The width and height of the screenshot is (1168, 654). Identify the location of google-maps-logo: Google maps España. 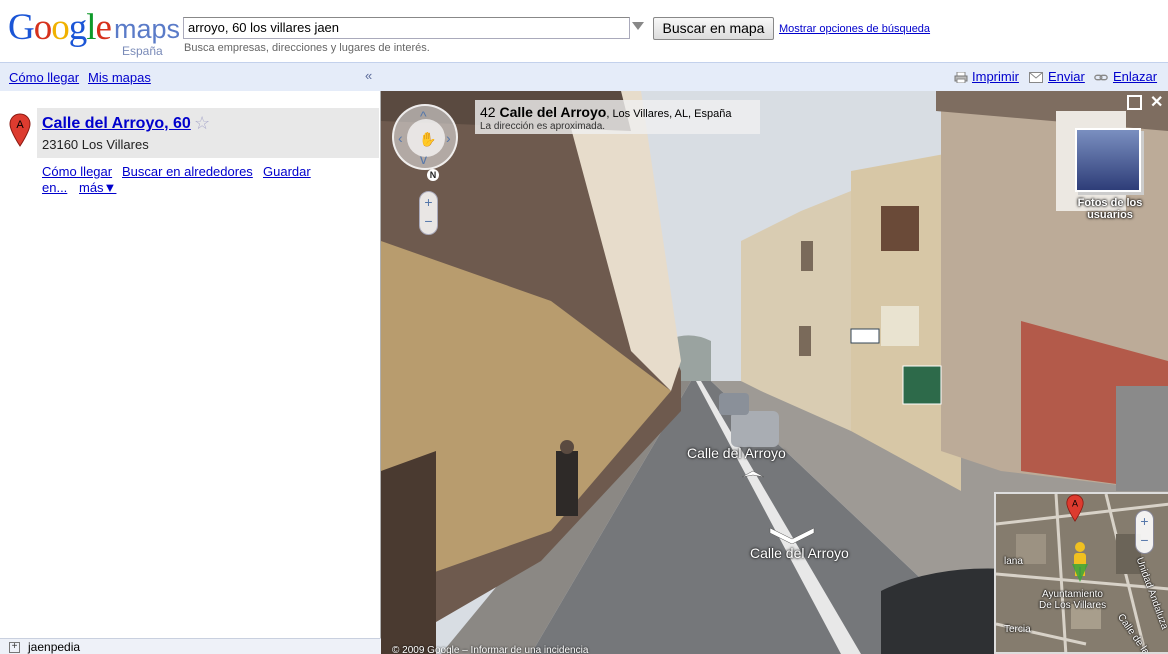
(94, 33).